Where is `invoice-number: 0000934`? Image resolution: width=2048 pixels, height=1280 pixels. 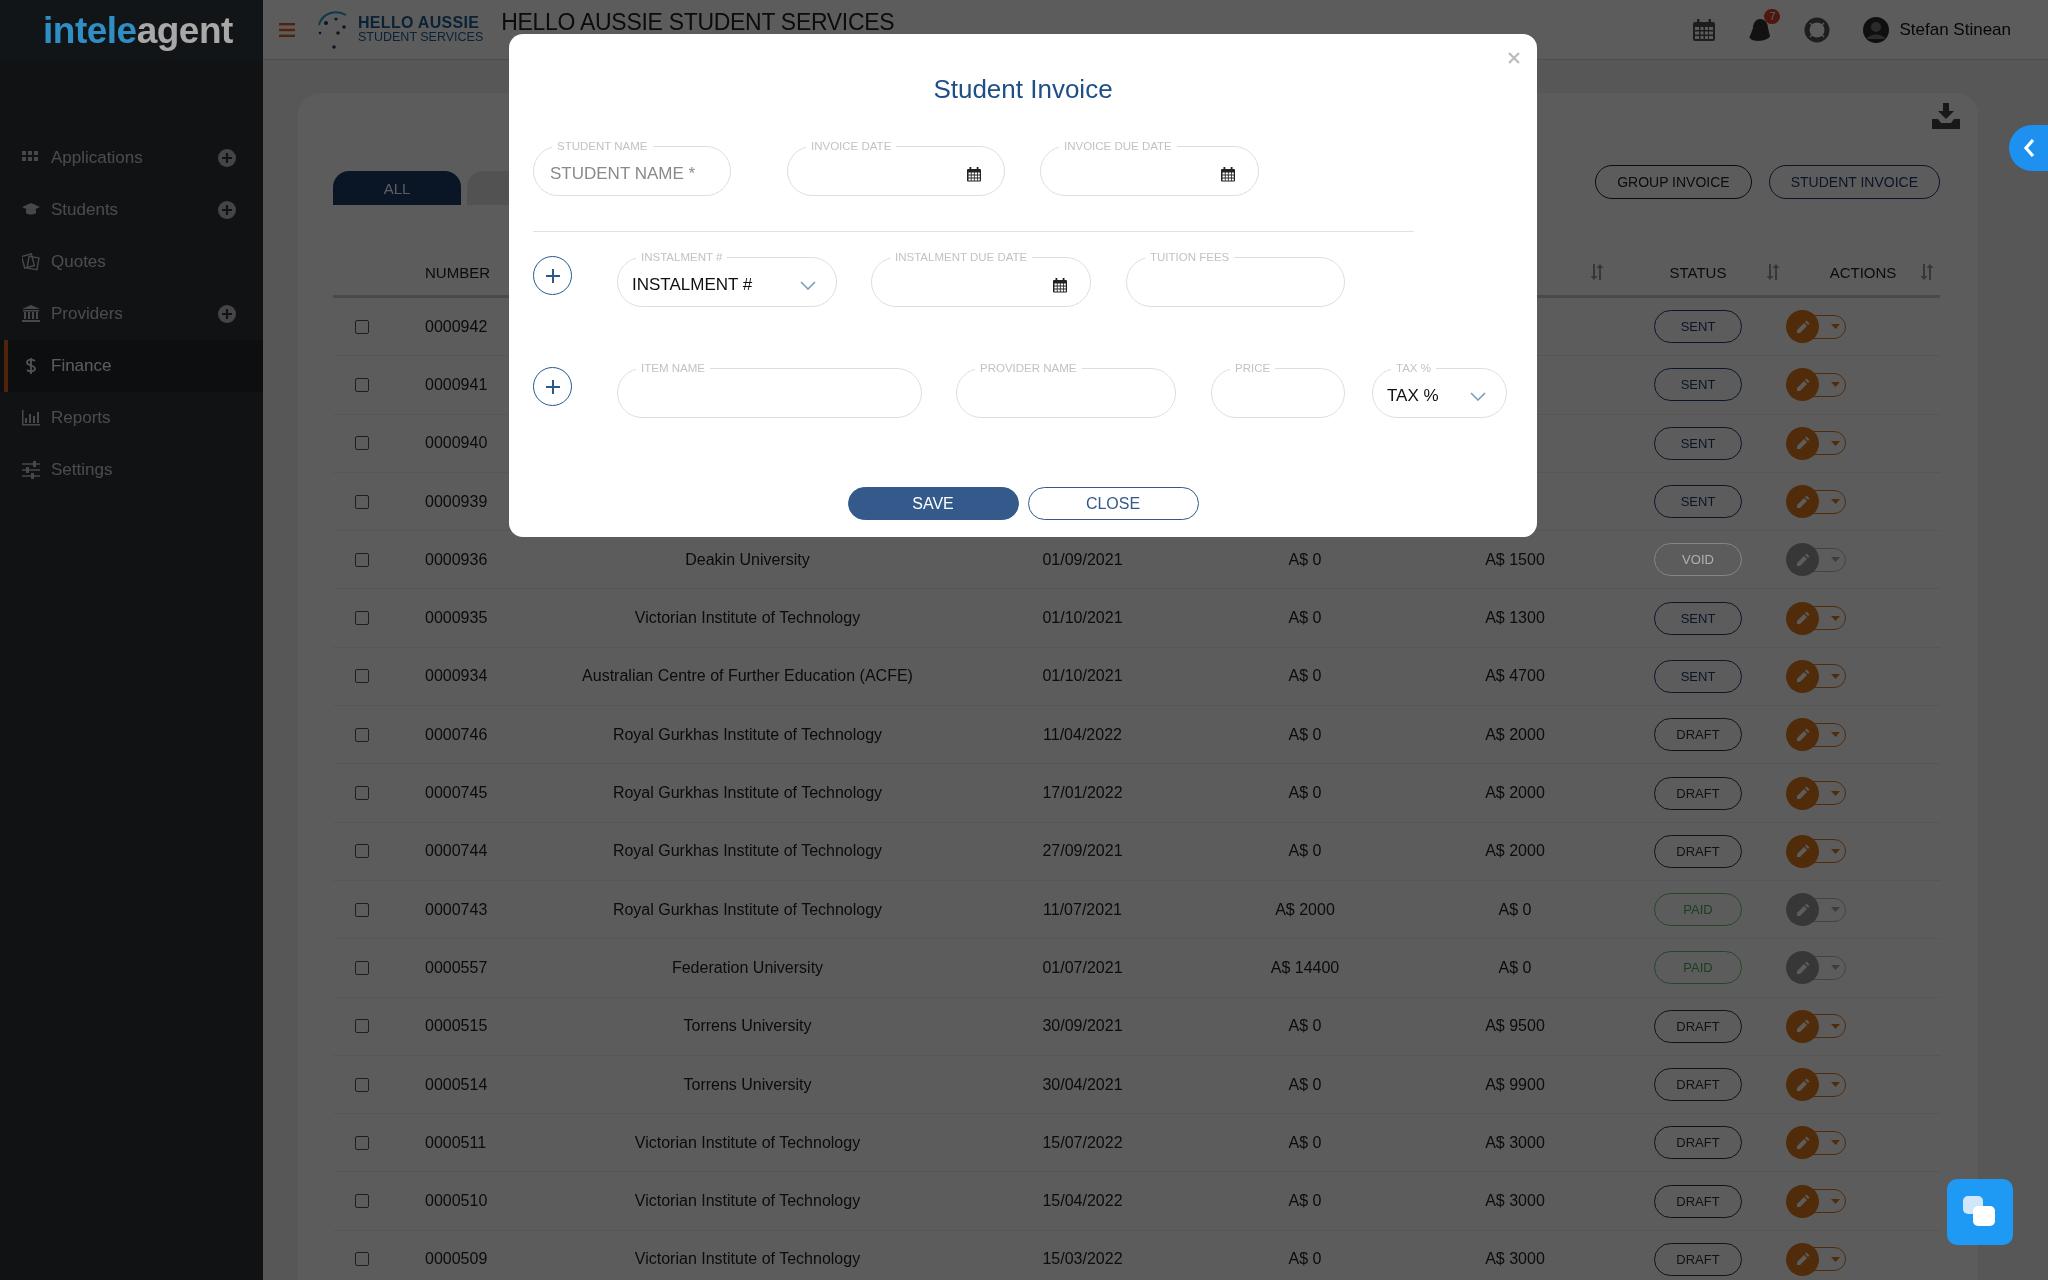
invoice-number: 0000934 is located at coordinates (456, 676).